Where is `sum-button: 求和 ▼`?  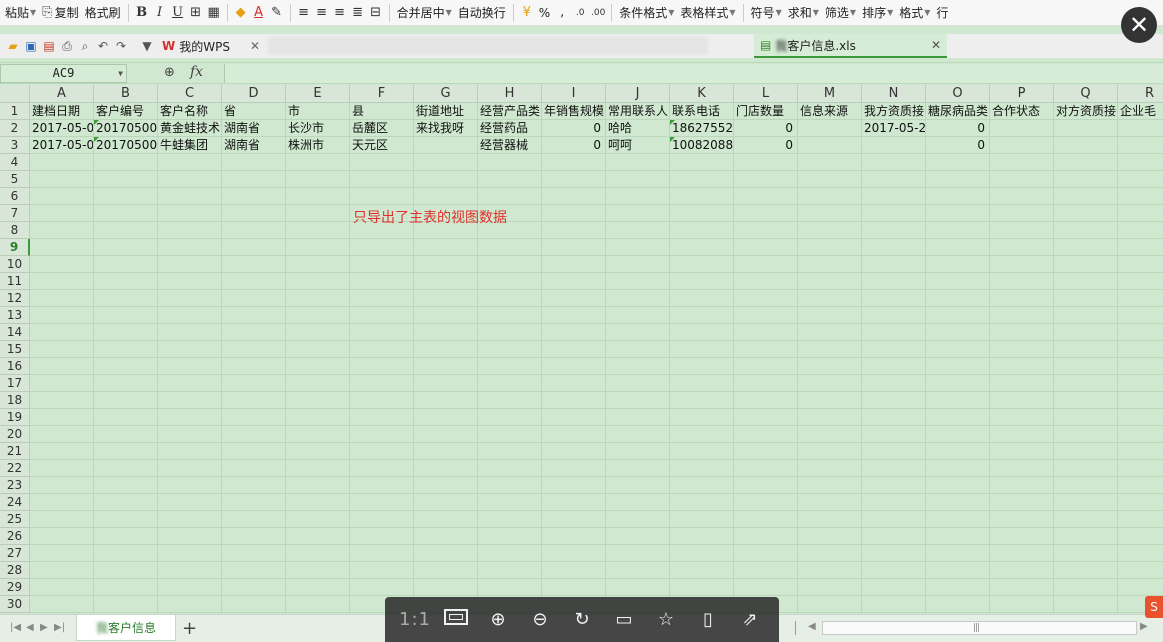 sum-button: 求和 ▼ is located at coordinates (803, 13).